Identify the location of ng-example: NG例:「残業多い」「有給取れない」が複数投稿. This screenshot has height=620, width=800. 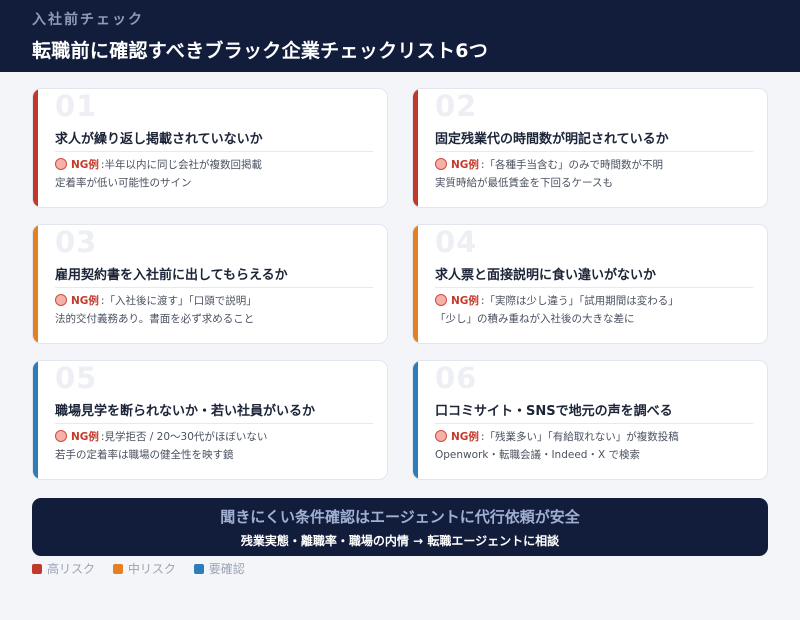
(557, 436).